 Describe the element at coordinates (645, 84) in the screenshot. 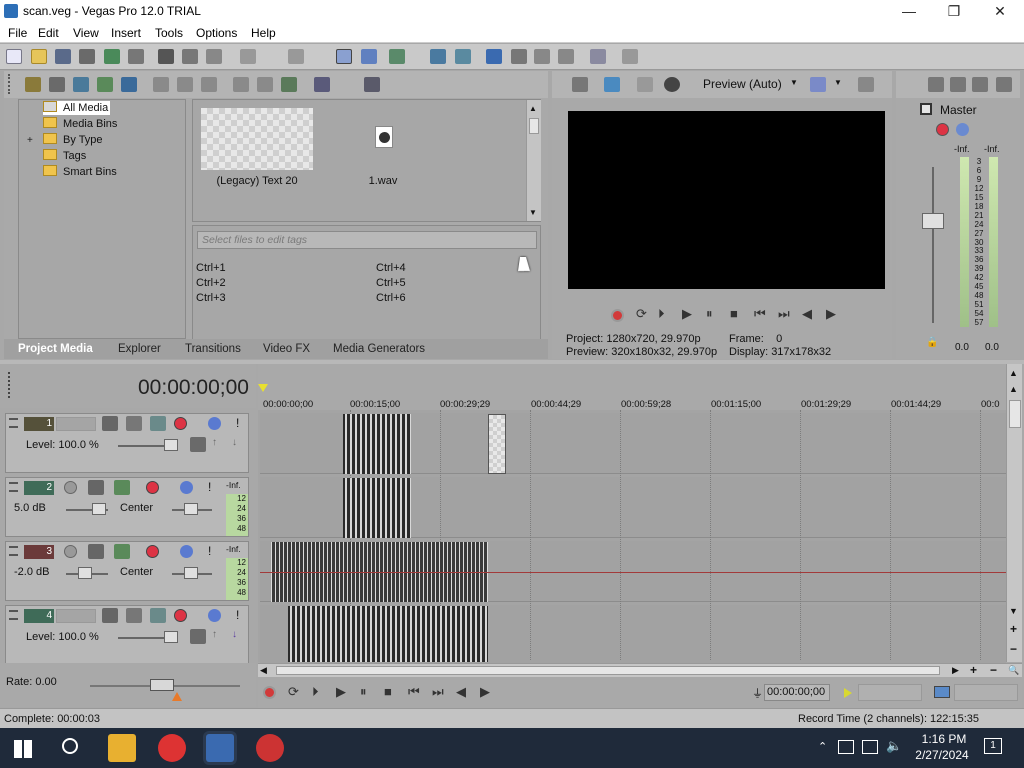

I see `video-fx-icon` at that location.